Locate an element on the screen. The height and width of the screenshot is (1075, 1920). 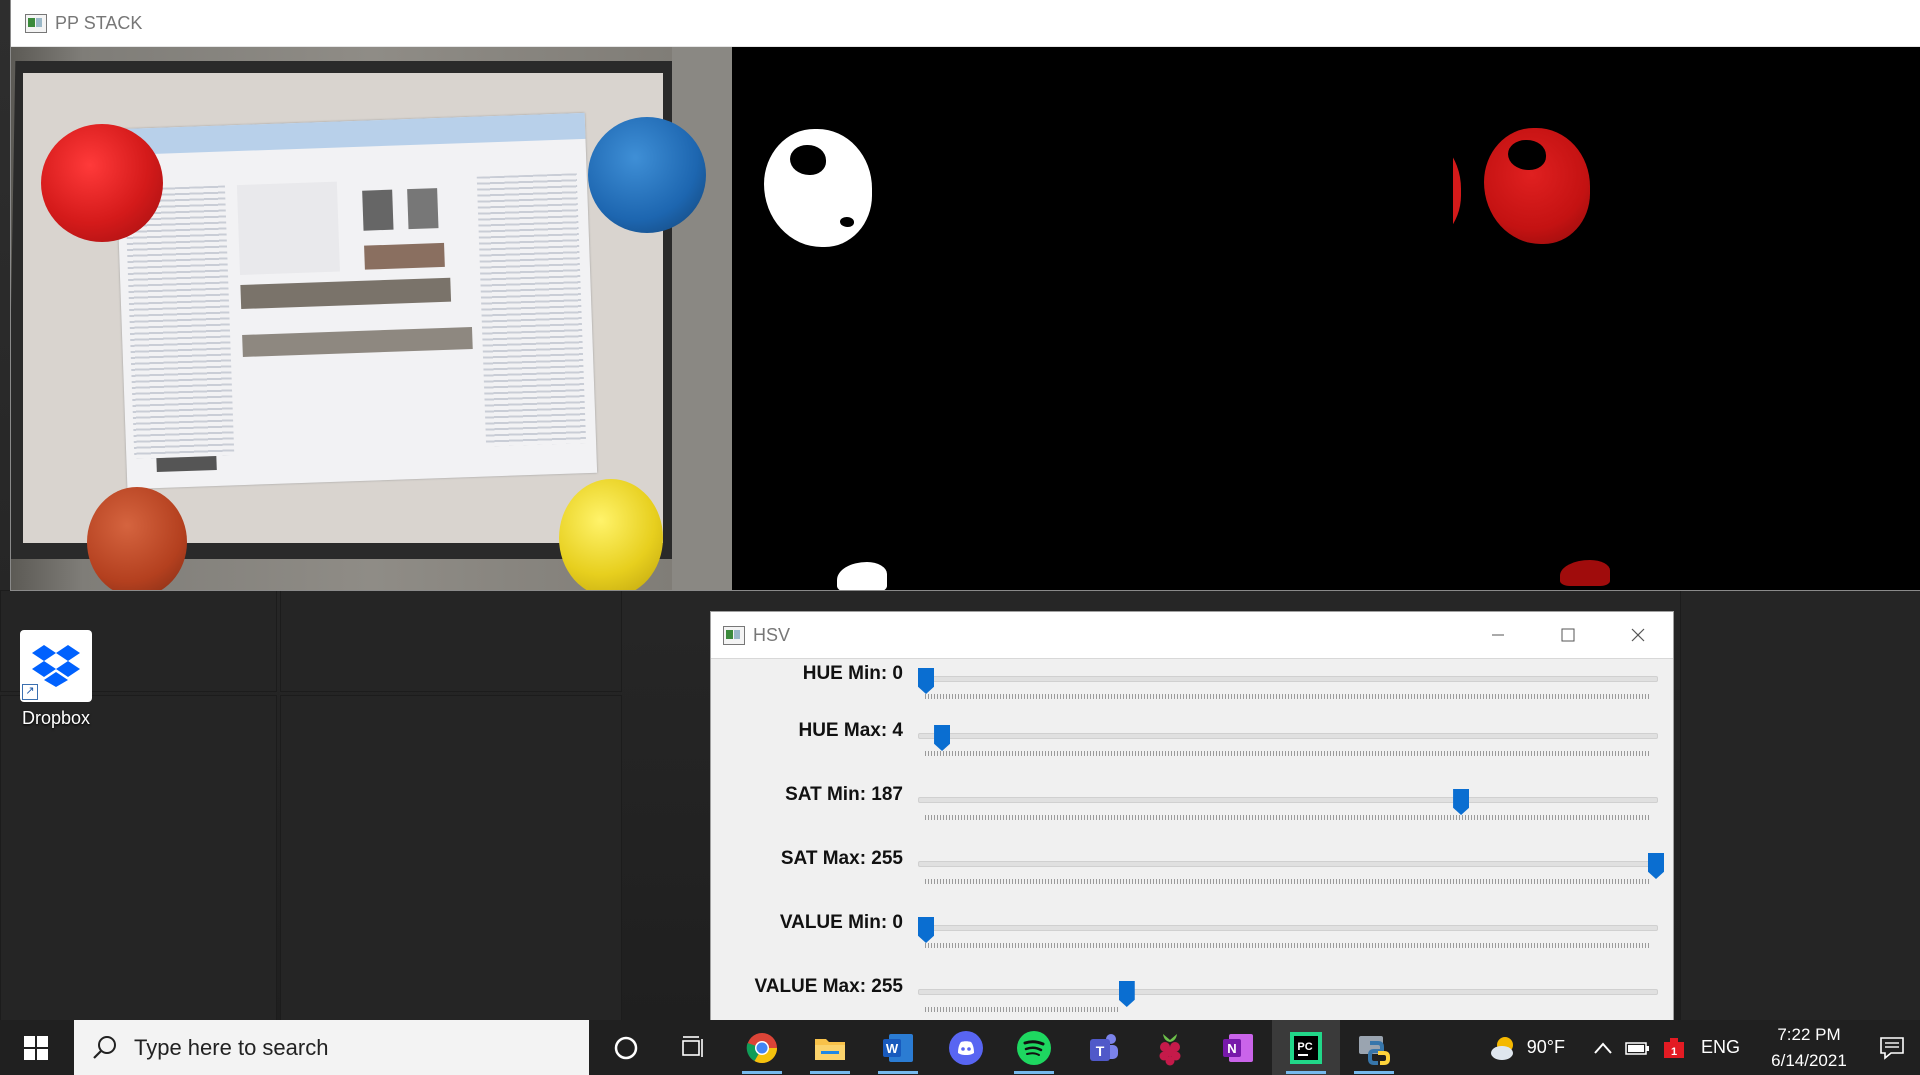
svg-text: 1 is located at coordinates (1674, 1052).